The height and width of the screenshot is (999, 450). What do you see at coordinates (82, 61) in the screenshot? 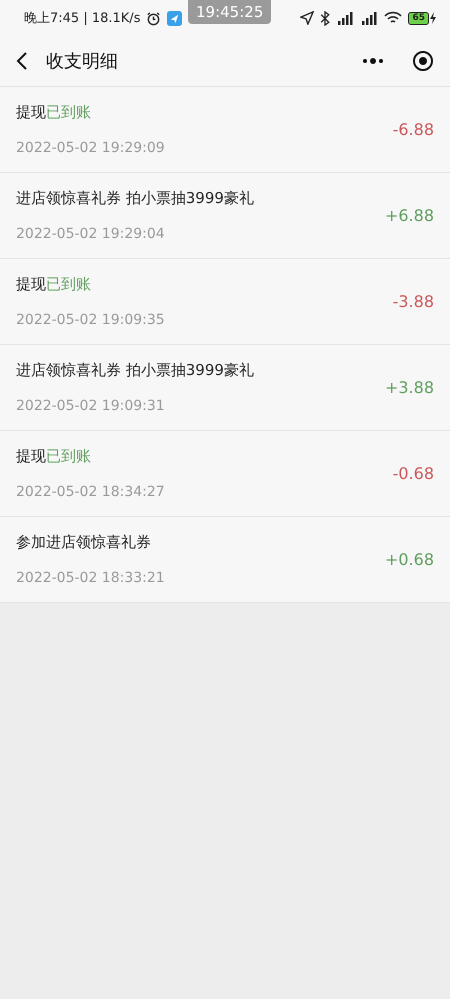
I see `page-title: 收支明细` at bounding box center [82, 61].